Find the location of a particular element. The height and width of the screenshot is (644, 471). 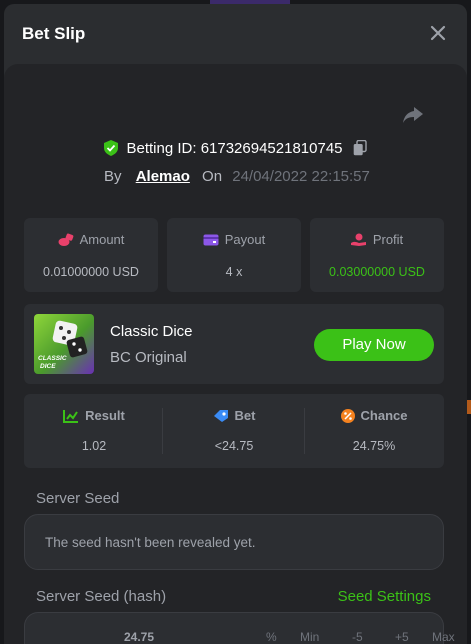

result-card: Result 1.02 Bet <24.75 Chance 24.75% is located at coordinates (234, 431).